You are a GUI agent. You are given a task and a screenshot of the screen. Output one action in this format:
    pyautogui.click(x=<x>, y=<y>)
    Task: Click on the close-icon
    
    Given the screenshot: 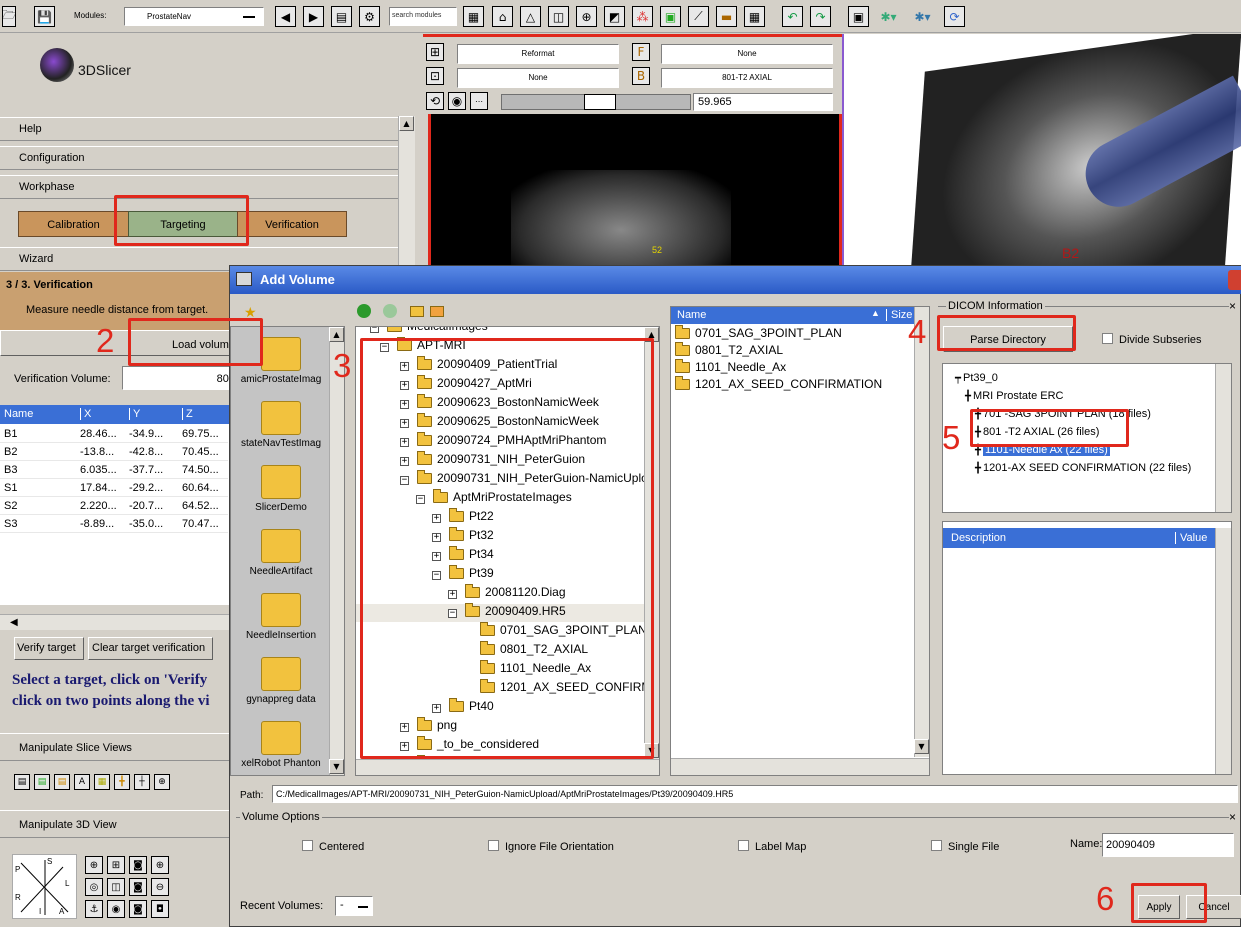 What is the action you would take?
    pyautogui.click(x=1234, y=280)
    